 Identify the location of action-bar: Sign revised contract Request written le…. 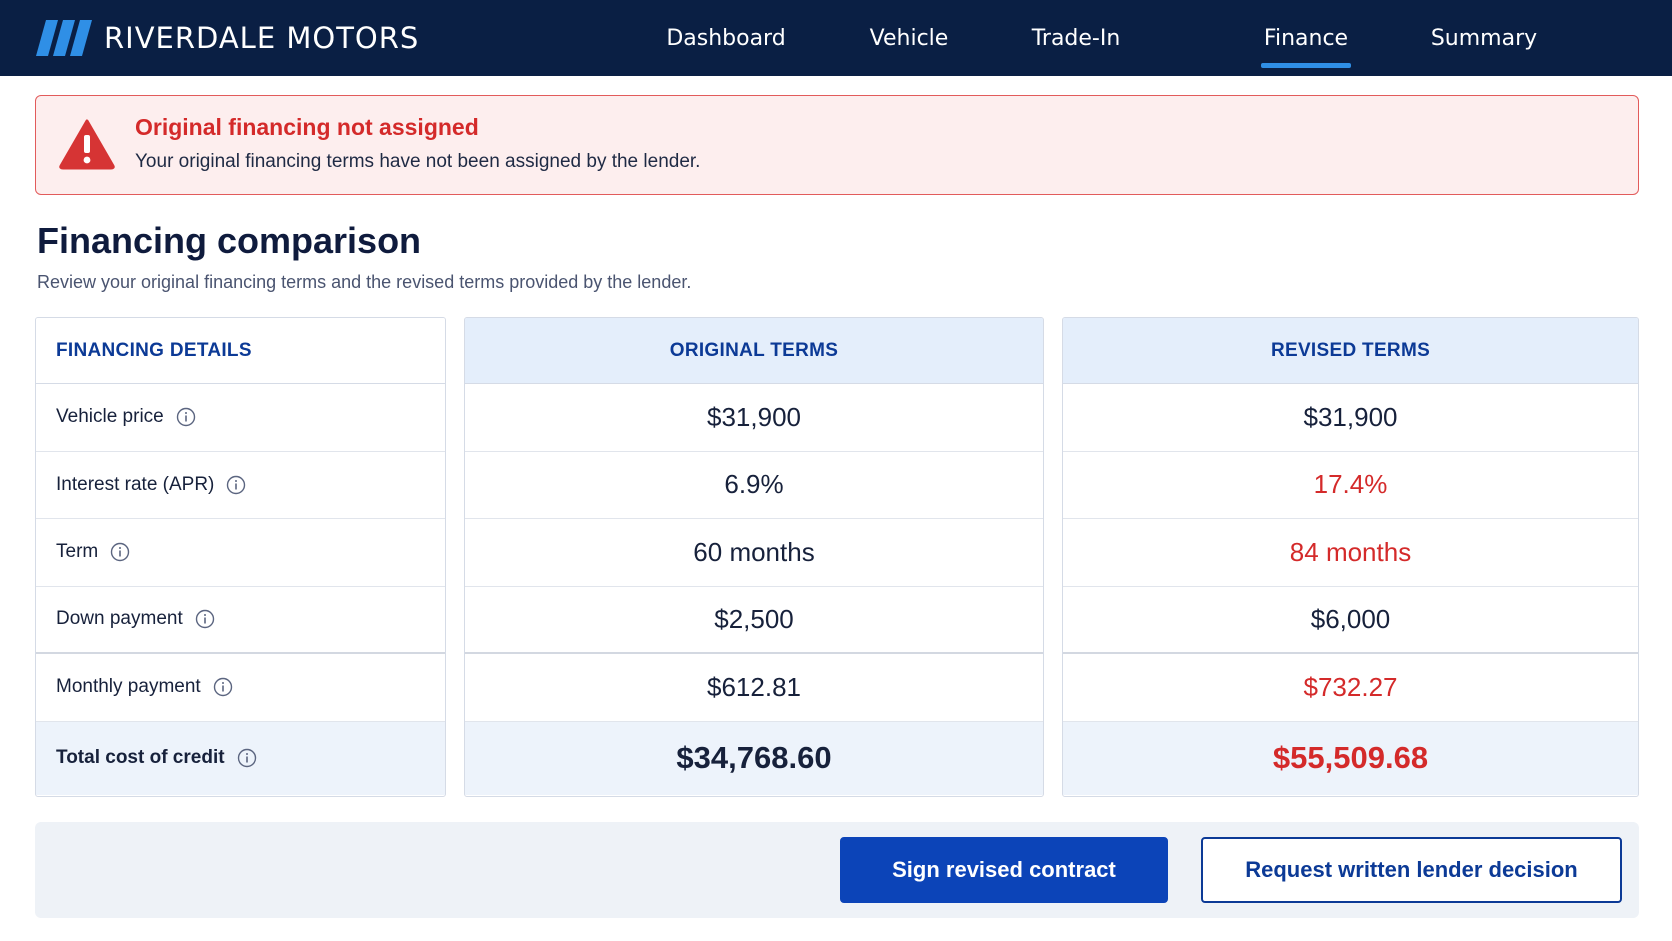
(837, 870).